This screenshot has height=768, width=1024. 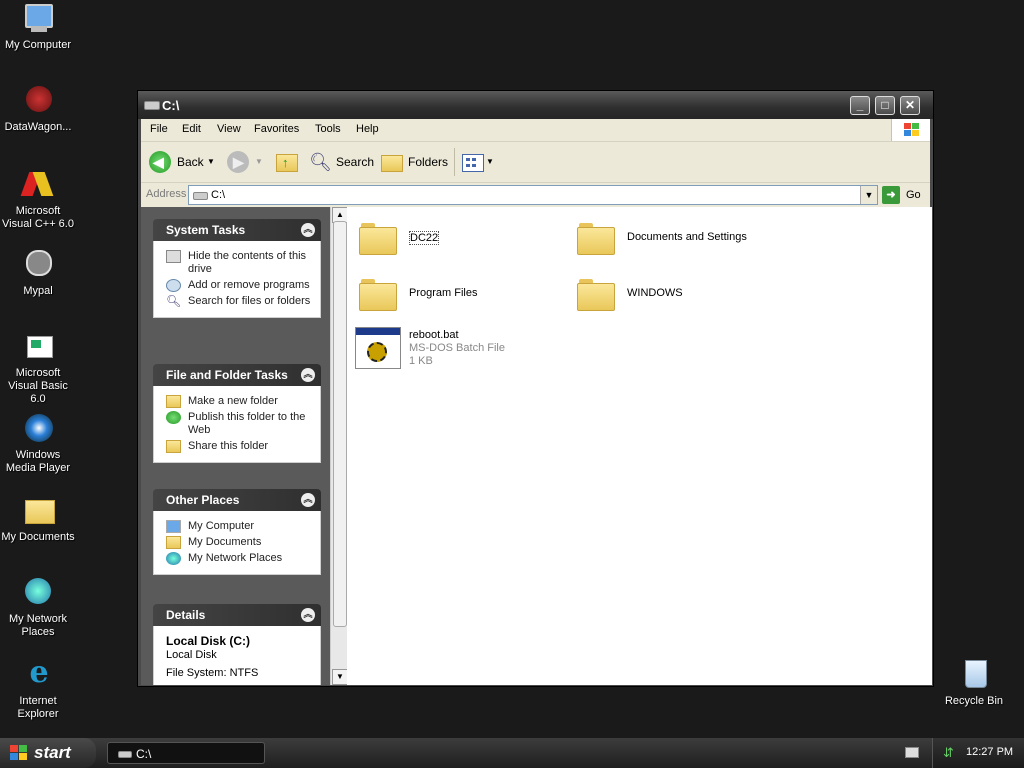 What do you see at coordinates (535, 105) in the screenshot?
I see `window-titlebar: C:\ _ □ ✕` at bounding box center [535, 105].